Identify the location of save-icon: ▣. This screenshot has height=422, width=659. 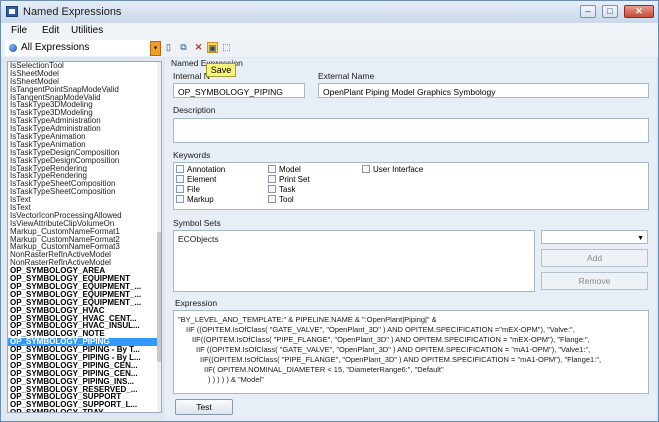
(212, 47).